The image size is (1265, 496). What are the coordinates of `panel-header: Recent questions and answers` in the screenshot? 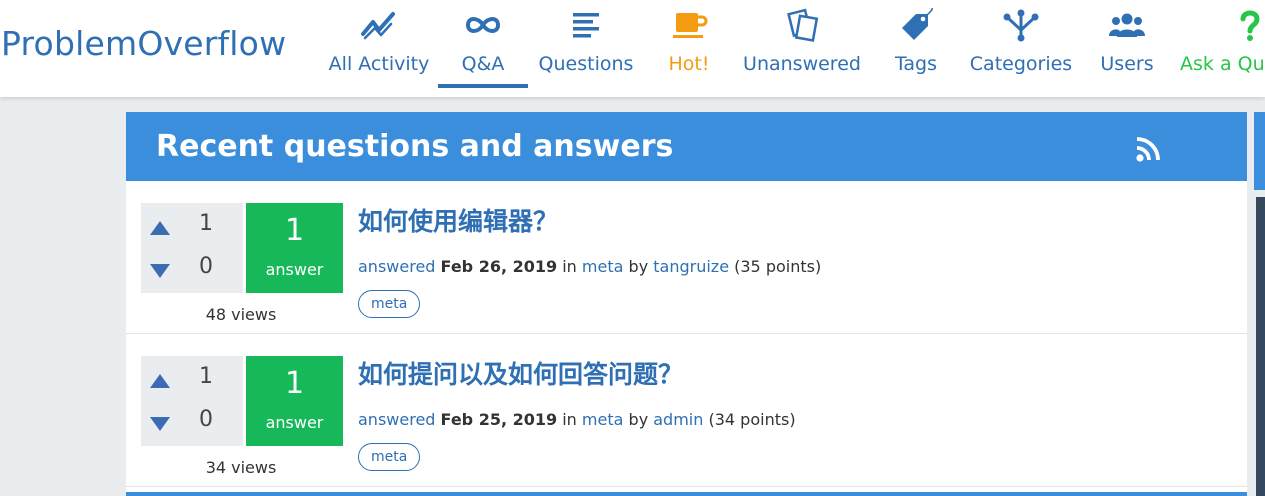 It's located at (686, 146).